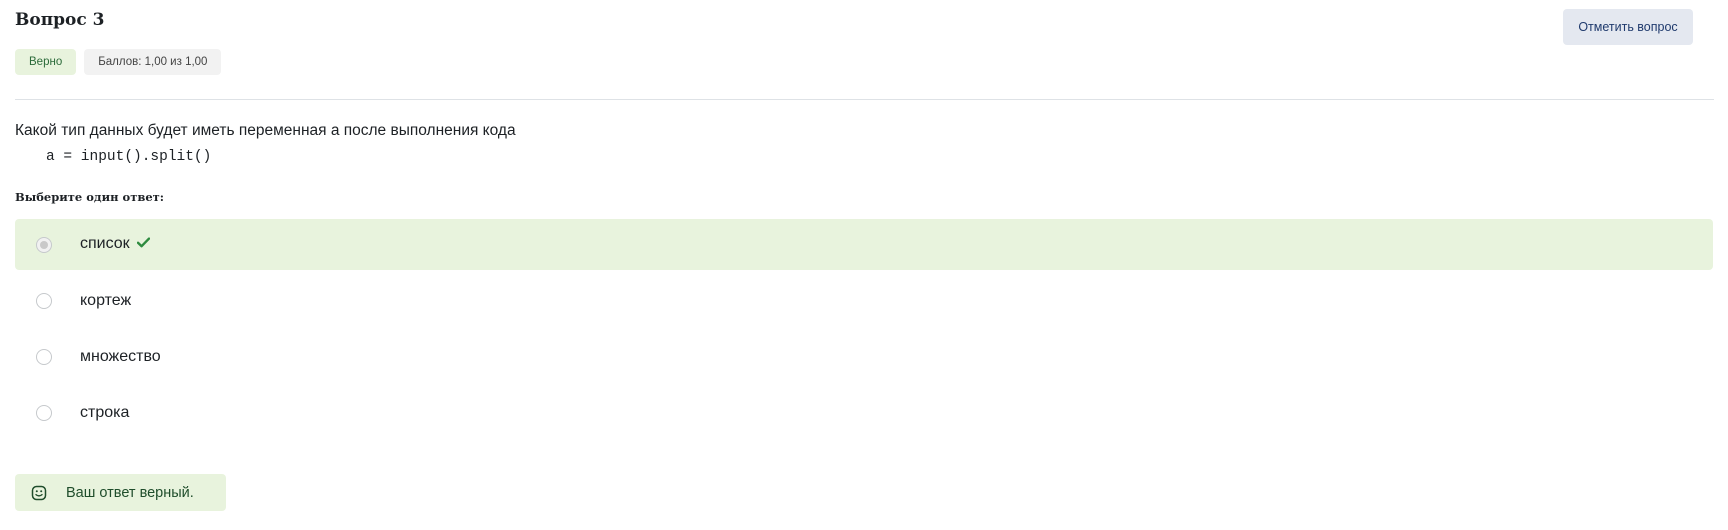 The image size is (1728, 530). I want to click on feedback-text: Ваш ответ верный., so click(130, 492).